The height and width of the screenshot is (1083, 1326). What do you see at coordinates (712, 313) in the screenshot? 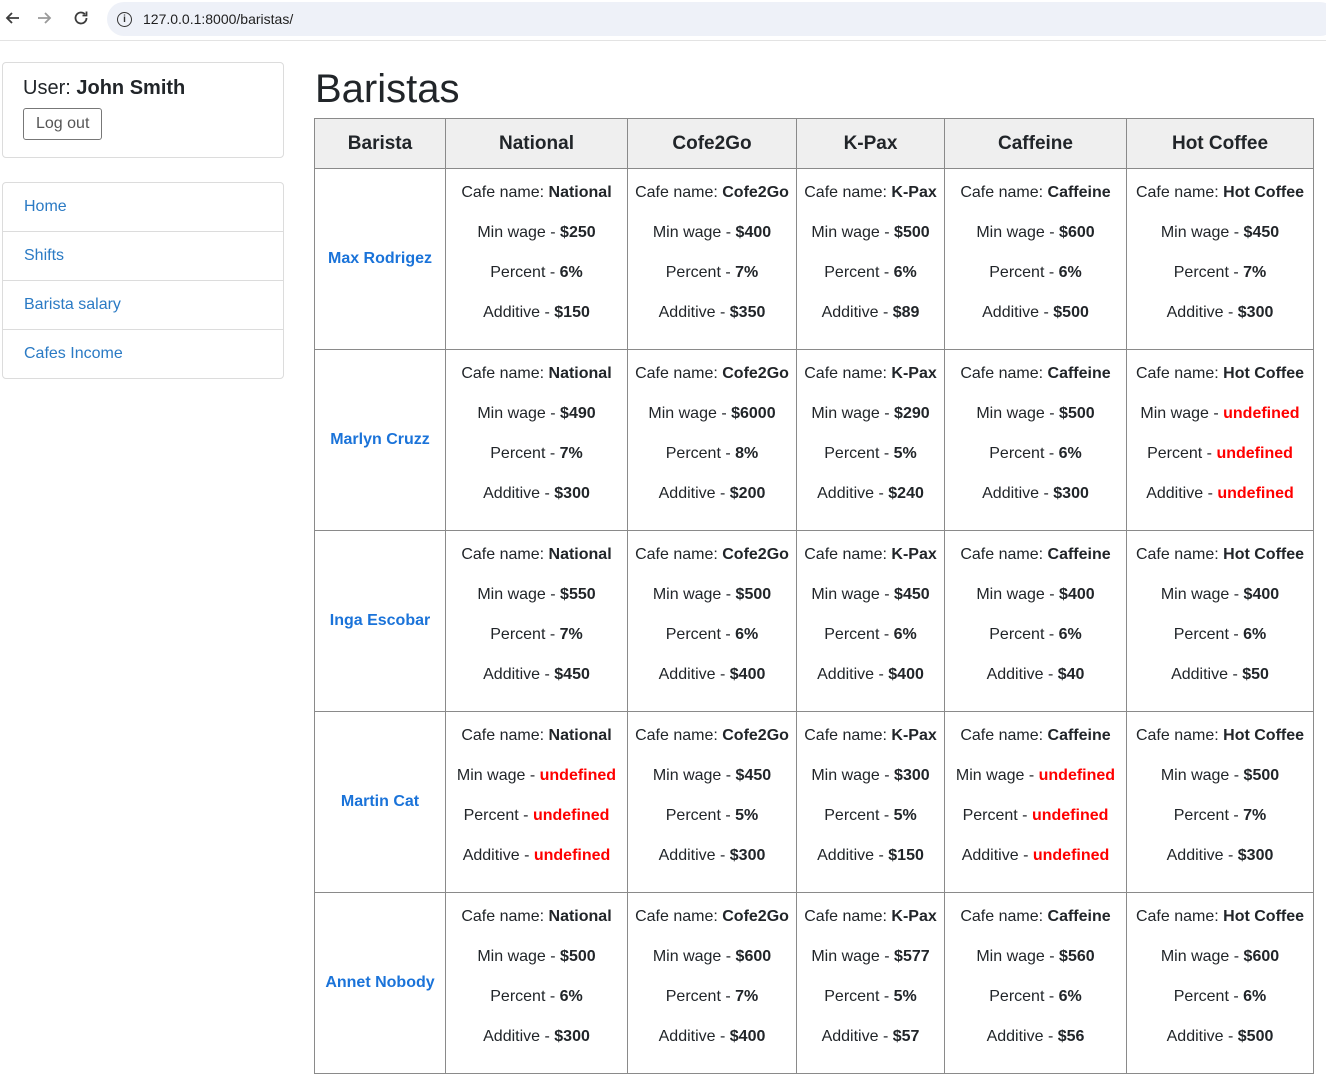
I see `additive-line: Additive - $350` at bounding box center [712, 313].